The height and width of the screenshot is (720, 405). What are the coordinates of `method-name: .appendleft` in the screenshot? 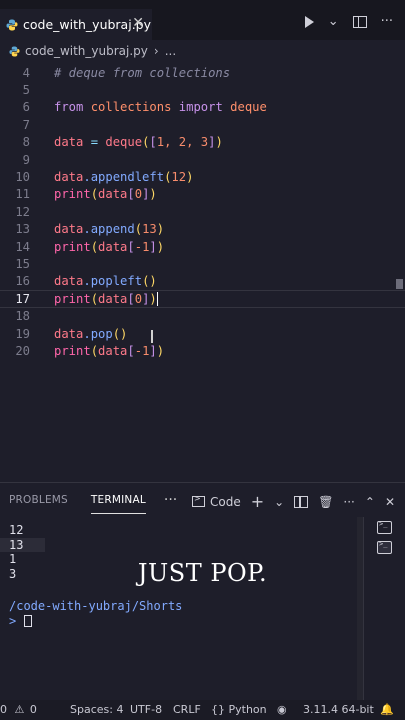 It's located at (124, 177).